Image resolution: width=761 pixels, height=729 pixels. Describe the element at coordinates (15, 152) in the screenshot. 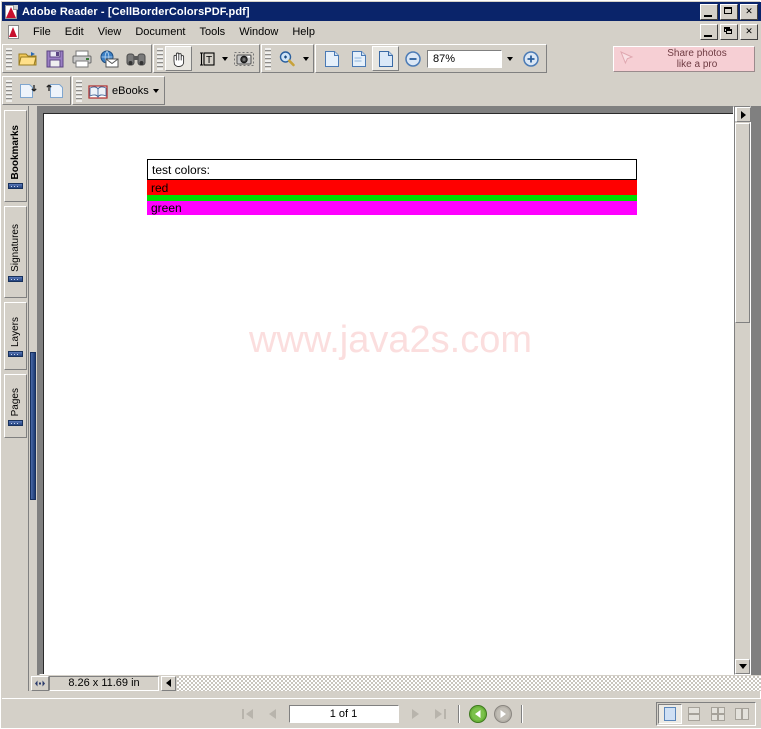

I see `sidebar-tab-bookmarks-label: Bookmarks` at that location.